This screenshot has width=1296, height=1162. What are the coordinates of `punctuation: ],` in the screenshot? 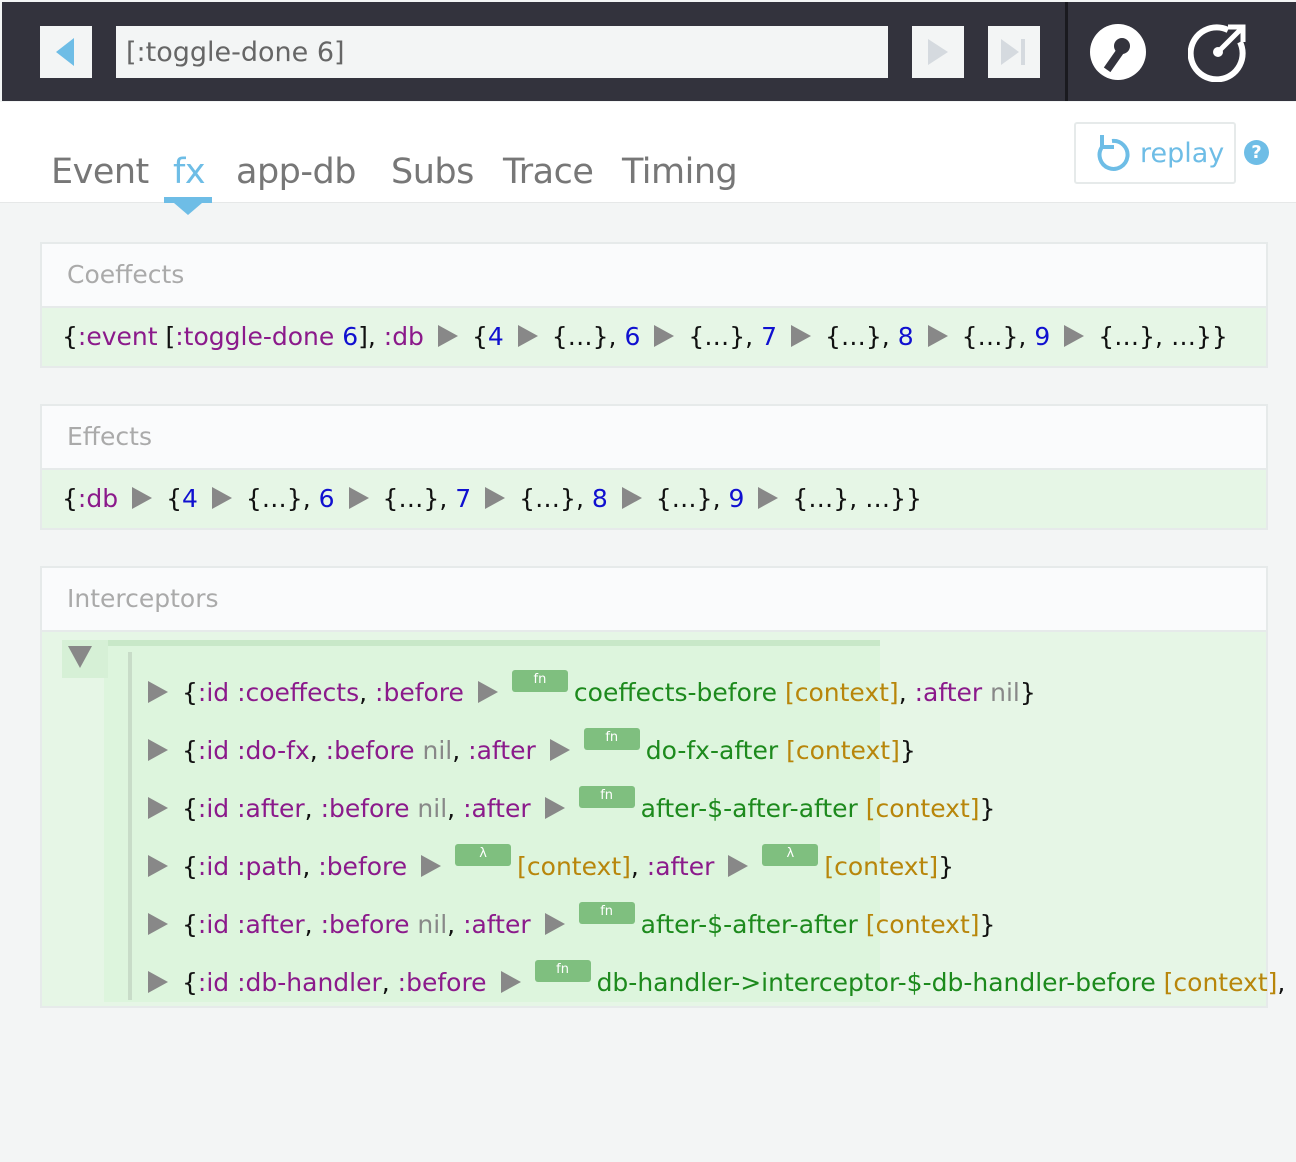 It's located at (371, 336).